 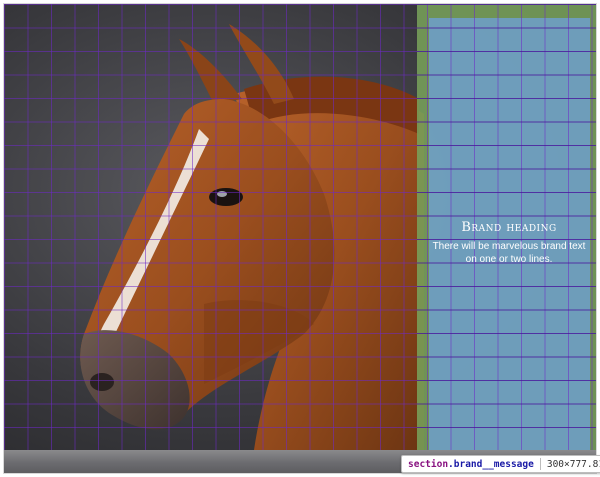 What do you see at coordinates (428, 464) in the screenshot?
I see `tooltip-tag-name: section` at bounding box center [428, 464].